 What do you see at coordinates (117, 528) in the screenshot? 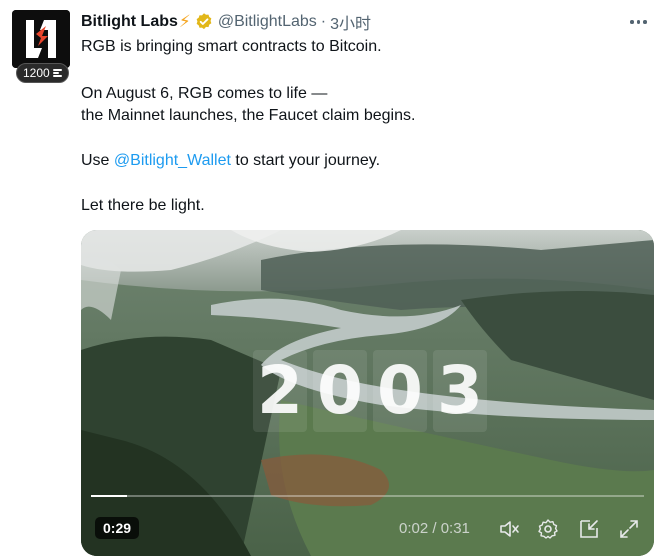
I see `duration-badge: 0:29` at bounding box center [117, 528].